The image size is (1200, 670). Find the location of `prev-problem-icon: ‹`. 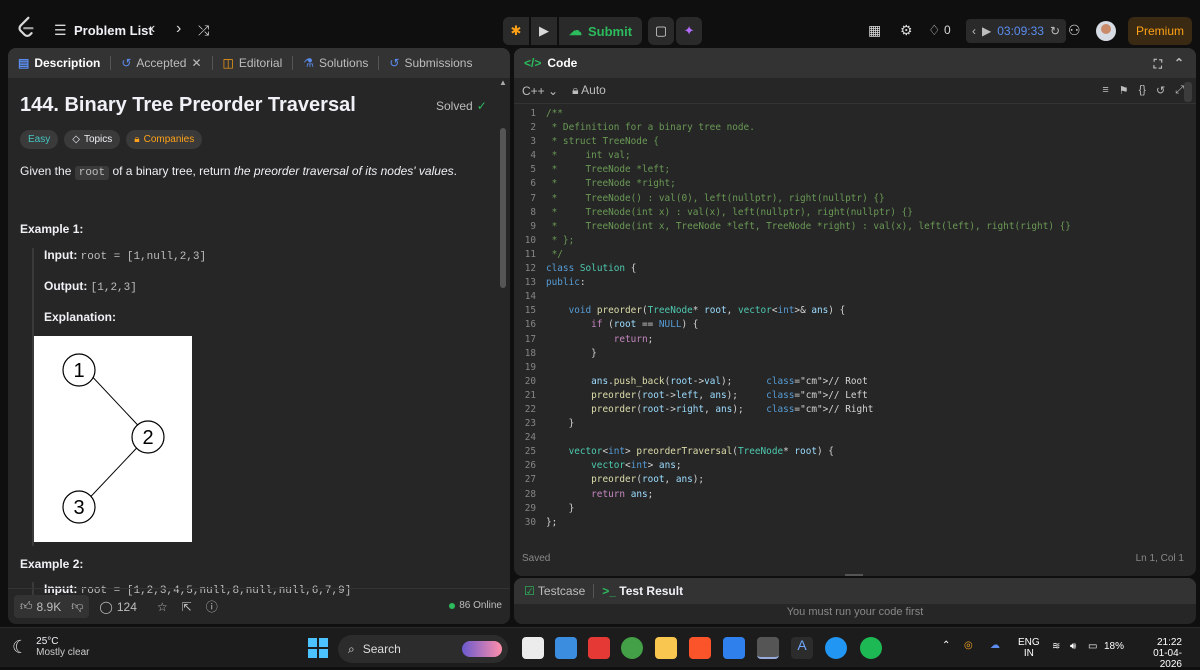

prev-problem-icon: ‹ is located at coordinates (152, 29).